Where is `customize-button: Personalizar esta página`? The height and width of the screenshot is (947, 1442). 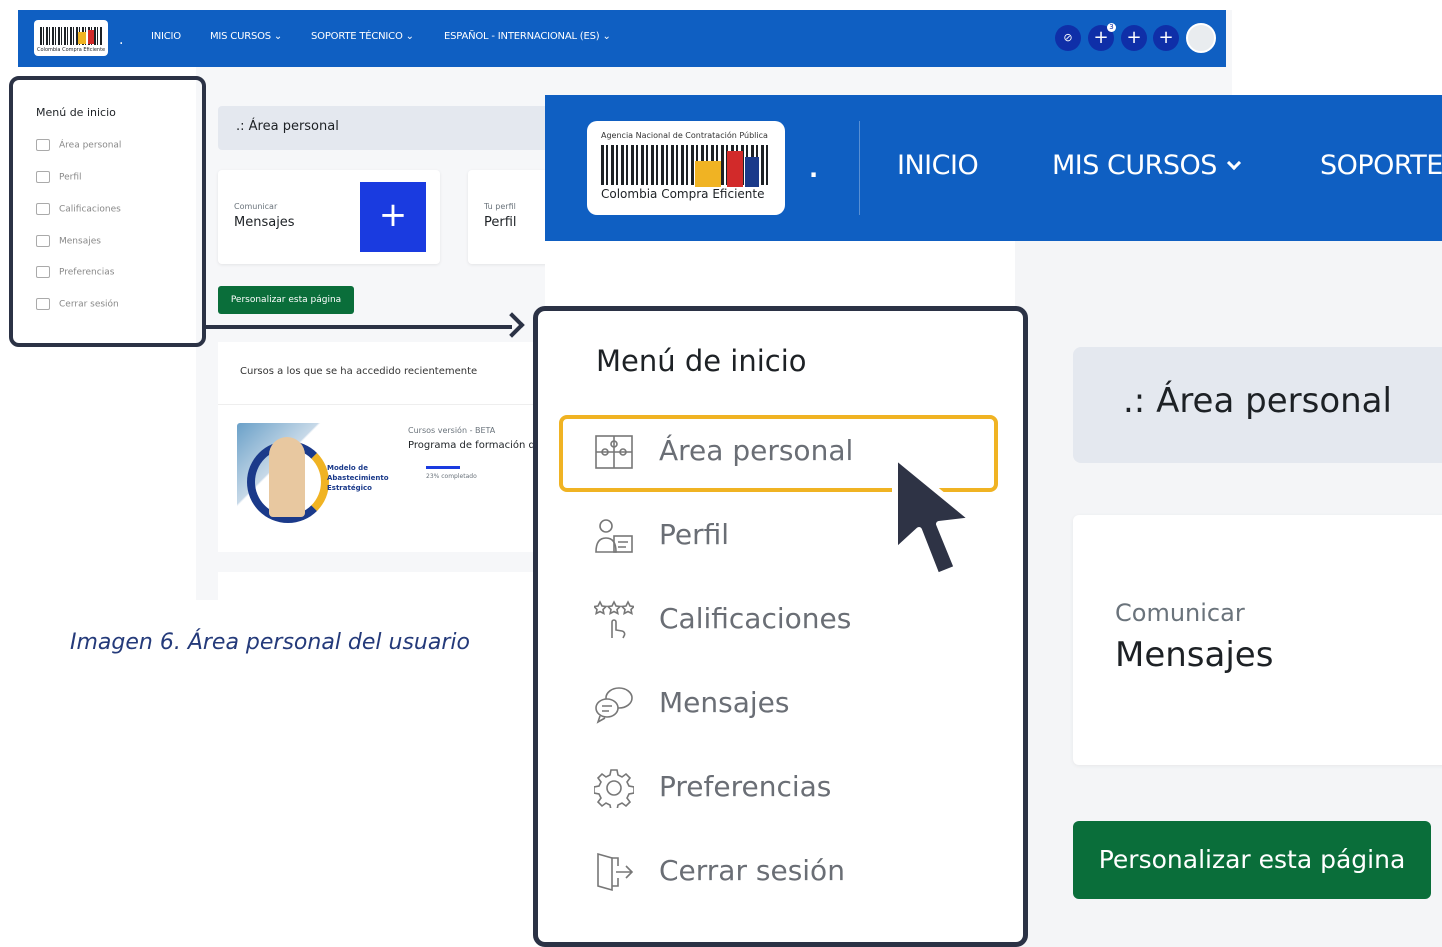 customize-button: Personalizar esta página is located at coordinates (1252, 860).